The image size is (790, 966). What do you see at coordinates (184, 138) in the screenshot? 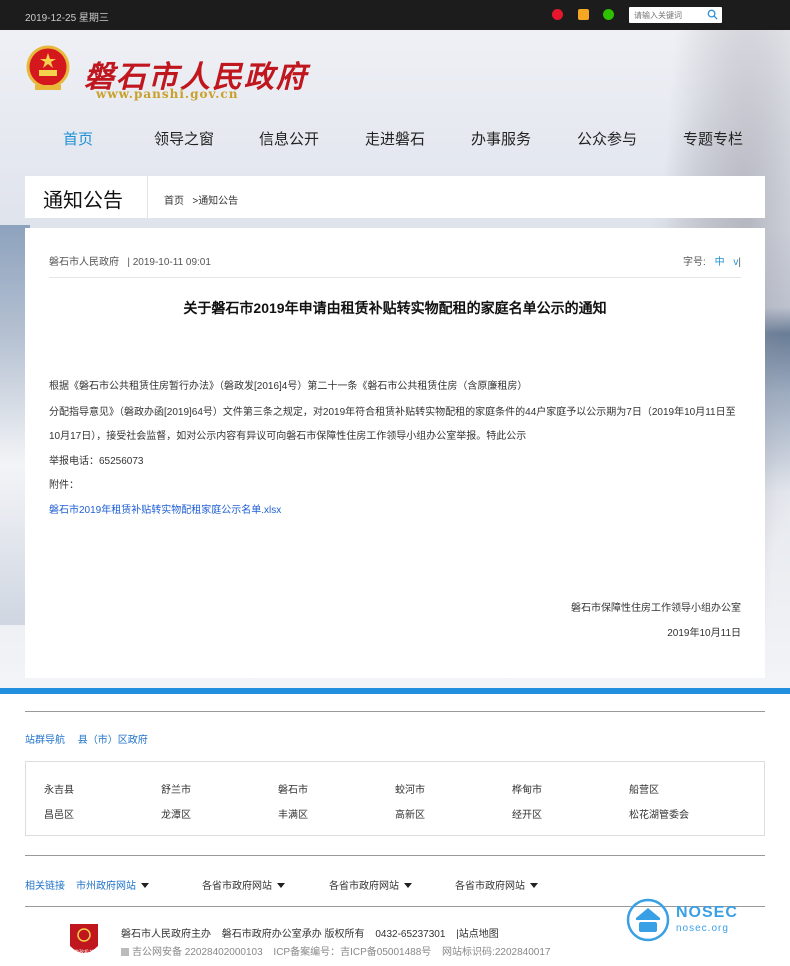
I see `nav-item-leaders: 领导之窗` at bounding box center [184, 138].